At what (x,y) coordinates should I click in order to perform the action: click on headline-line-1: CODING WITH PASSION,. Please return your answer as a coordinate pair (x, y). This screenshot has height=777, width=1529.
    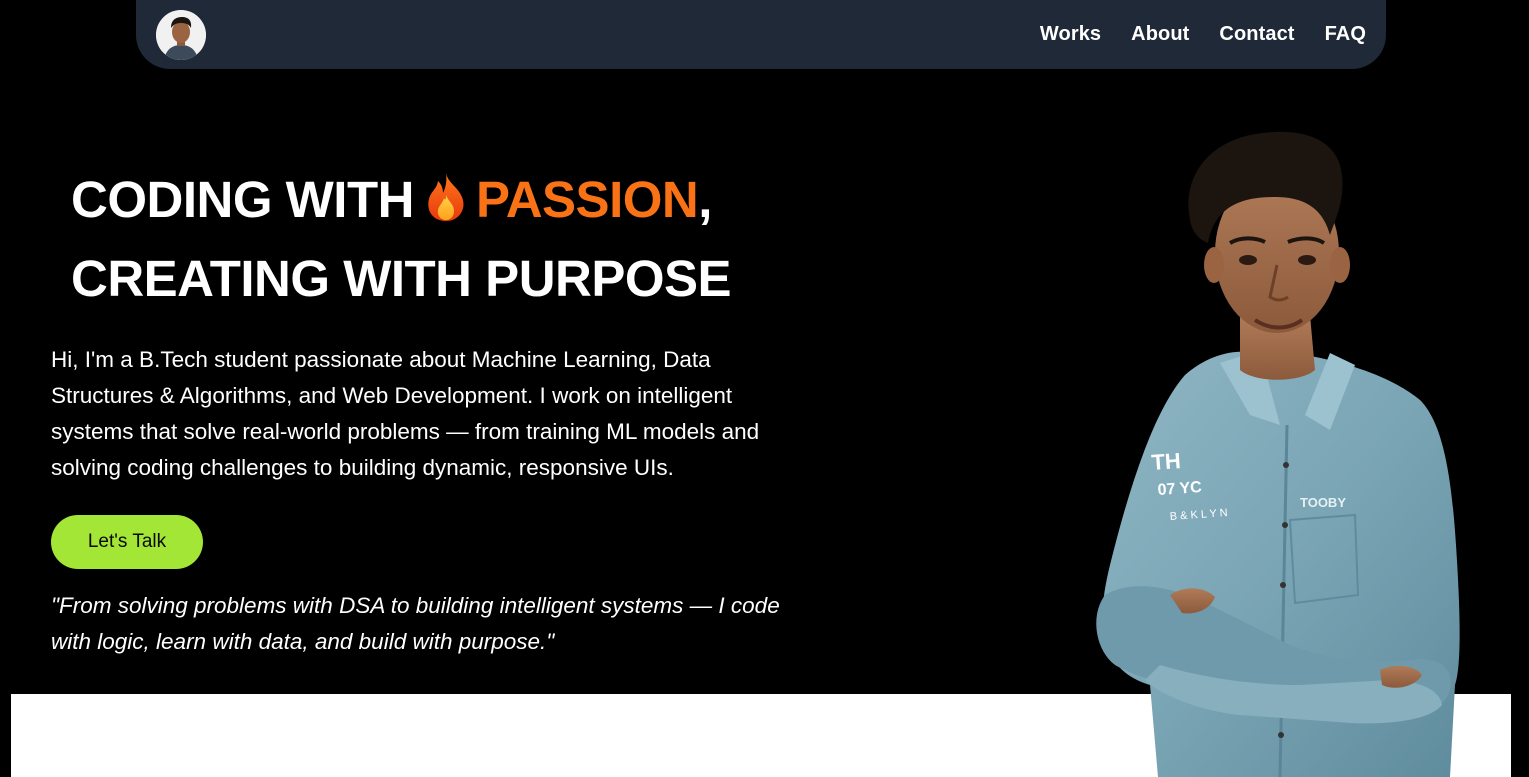
    Looking at the image, I should click on (401, 199).